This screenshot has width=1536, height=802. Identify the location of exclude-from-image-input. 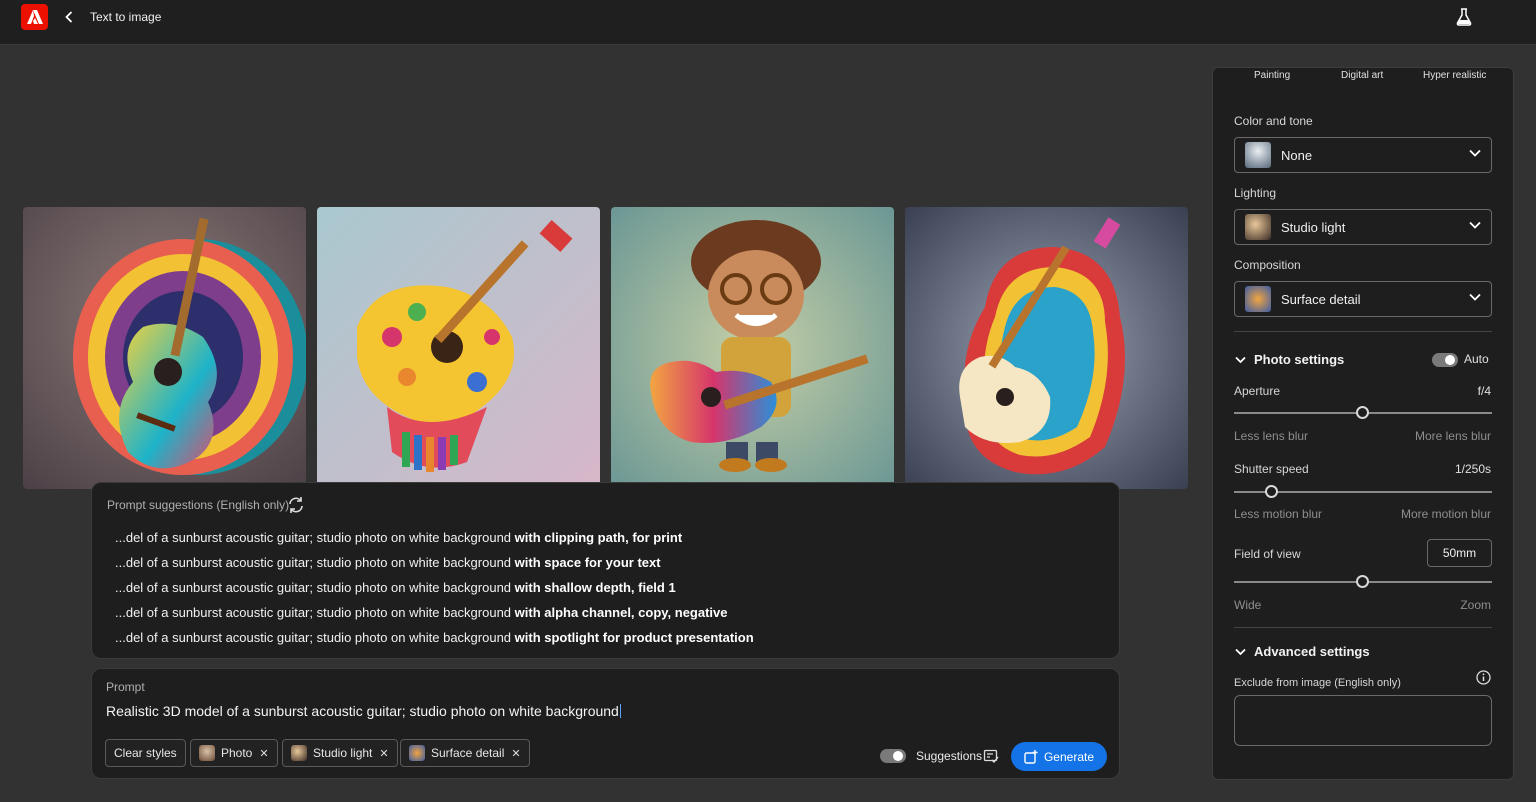
(1363, 720).